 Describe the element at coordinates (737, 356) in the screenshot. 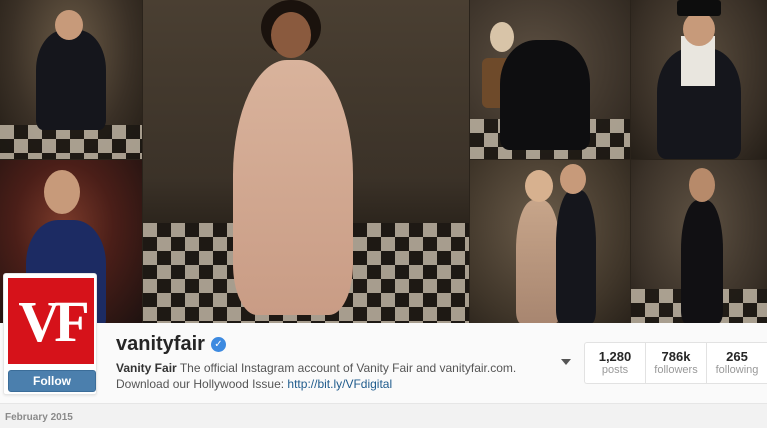

I see `stat-following-count: 265` at that location.